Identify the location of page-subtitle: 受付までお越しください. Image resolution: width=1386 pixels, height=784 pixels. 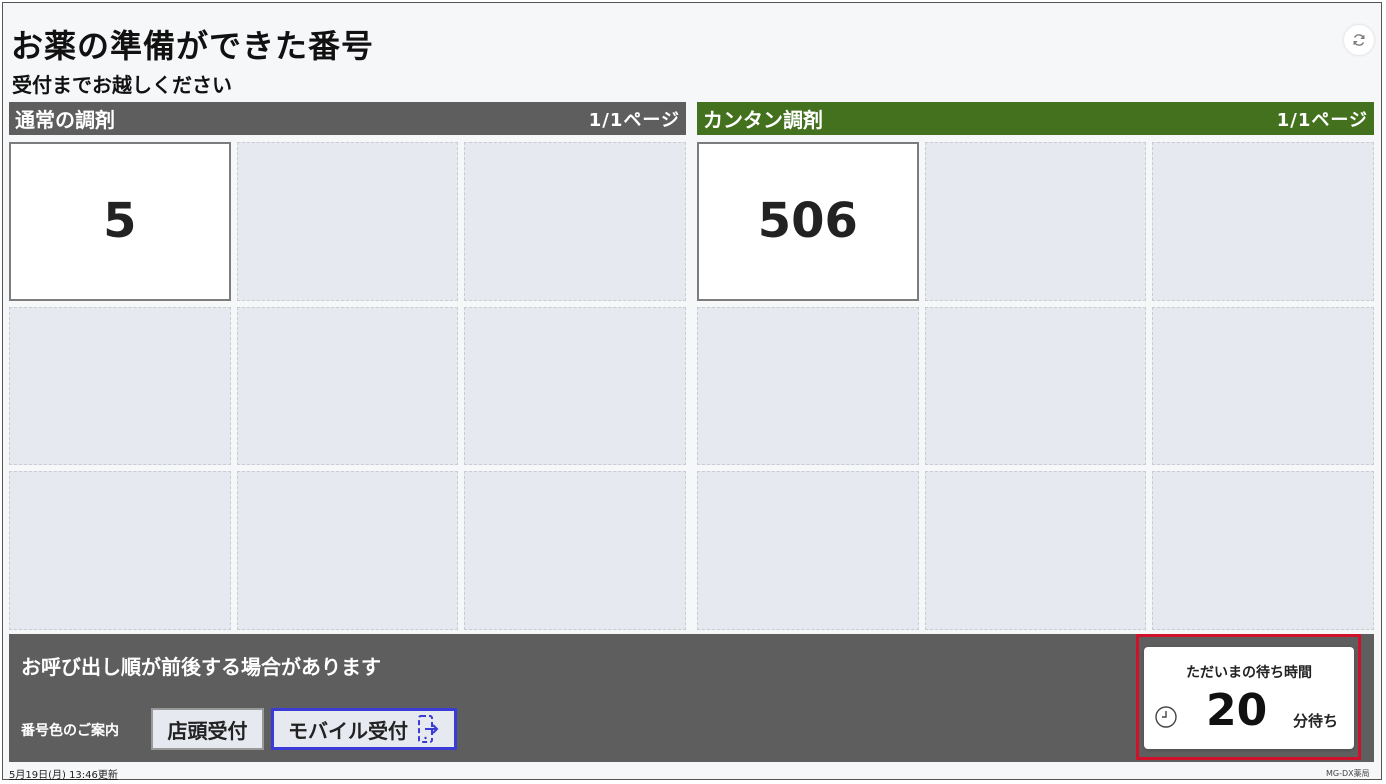
(122, 85).